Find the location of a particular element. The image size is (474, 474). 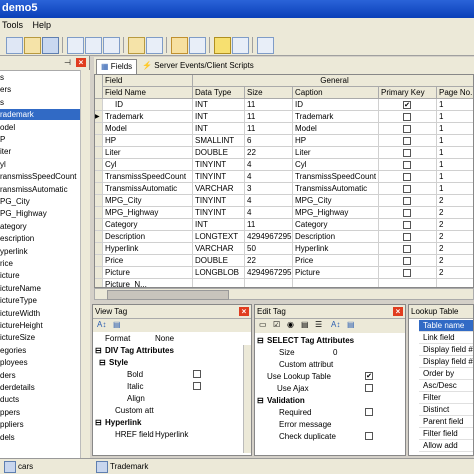

size-value: 0 is located at coordinates (335, 352).